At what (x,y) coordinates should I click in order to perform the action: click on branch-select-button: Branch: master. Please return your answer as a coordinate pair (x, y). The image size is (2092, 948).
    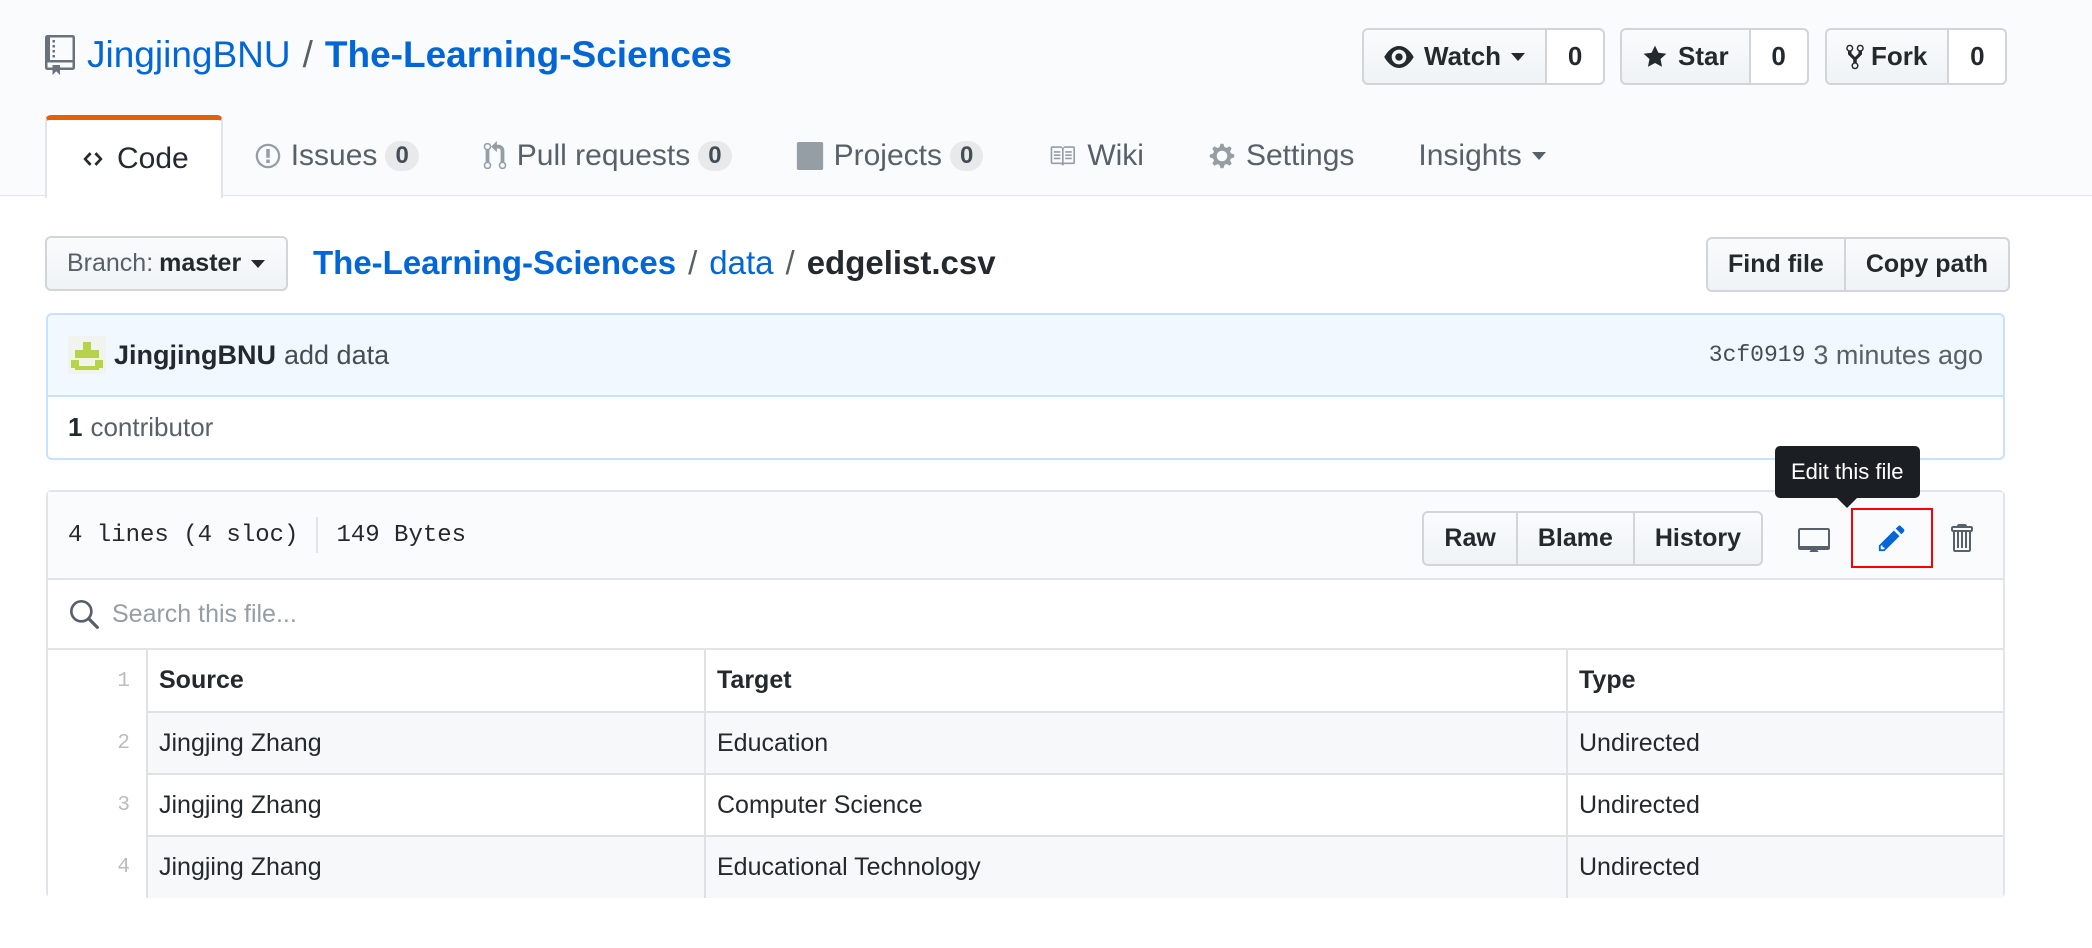
    Looking at the image, I should click on (166, 263).